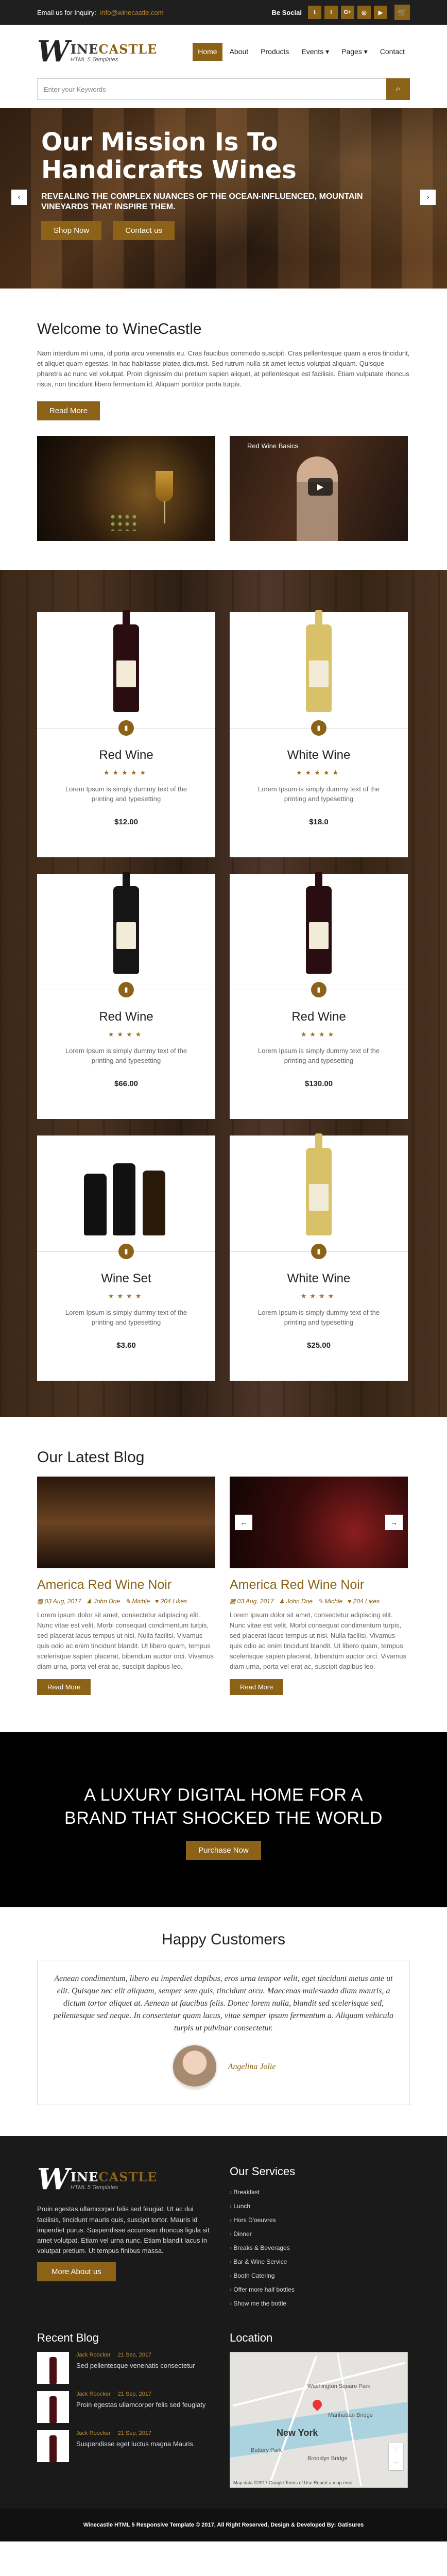  I want to click on map-zoom-control: + −, so click(396, 2456).